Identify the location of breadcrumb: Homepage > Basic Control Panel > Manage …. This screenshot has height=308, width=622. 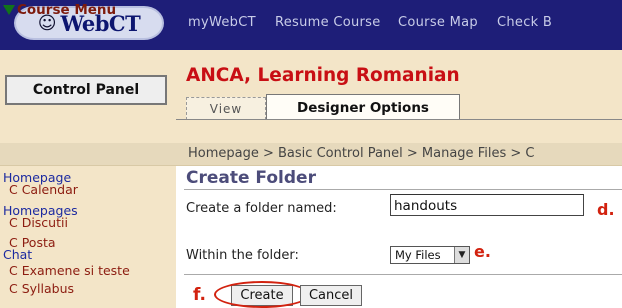
(361, 153).